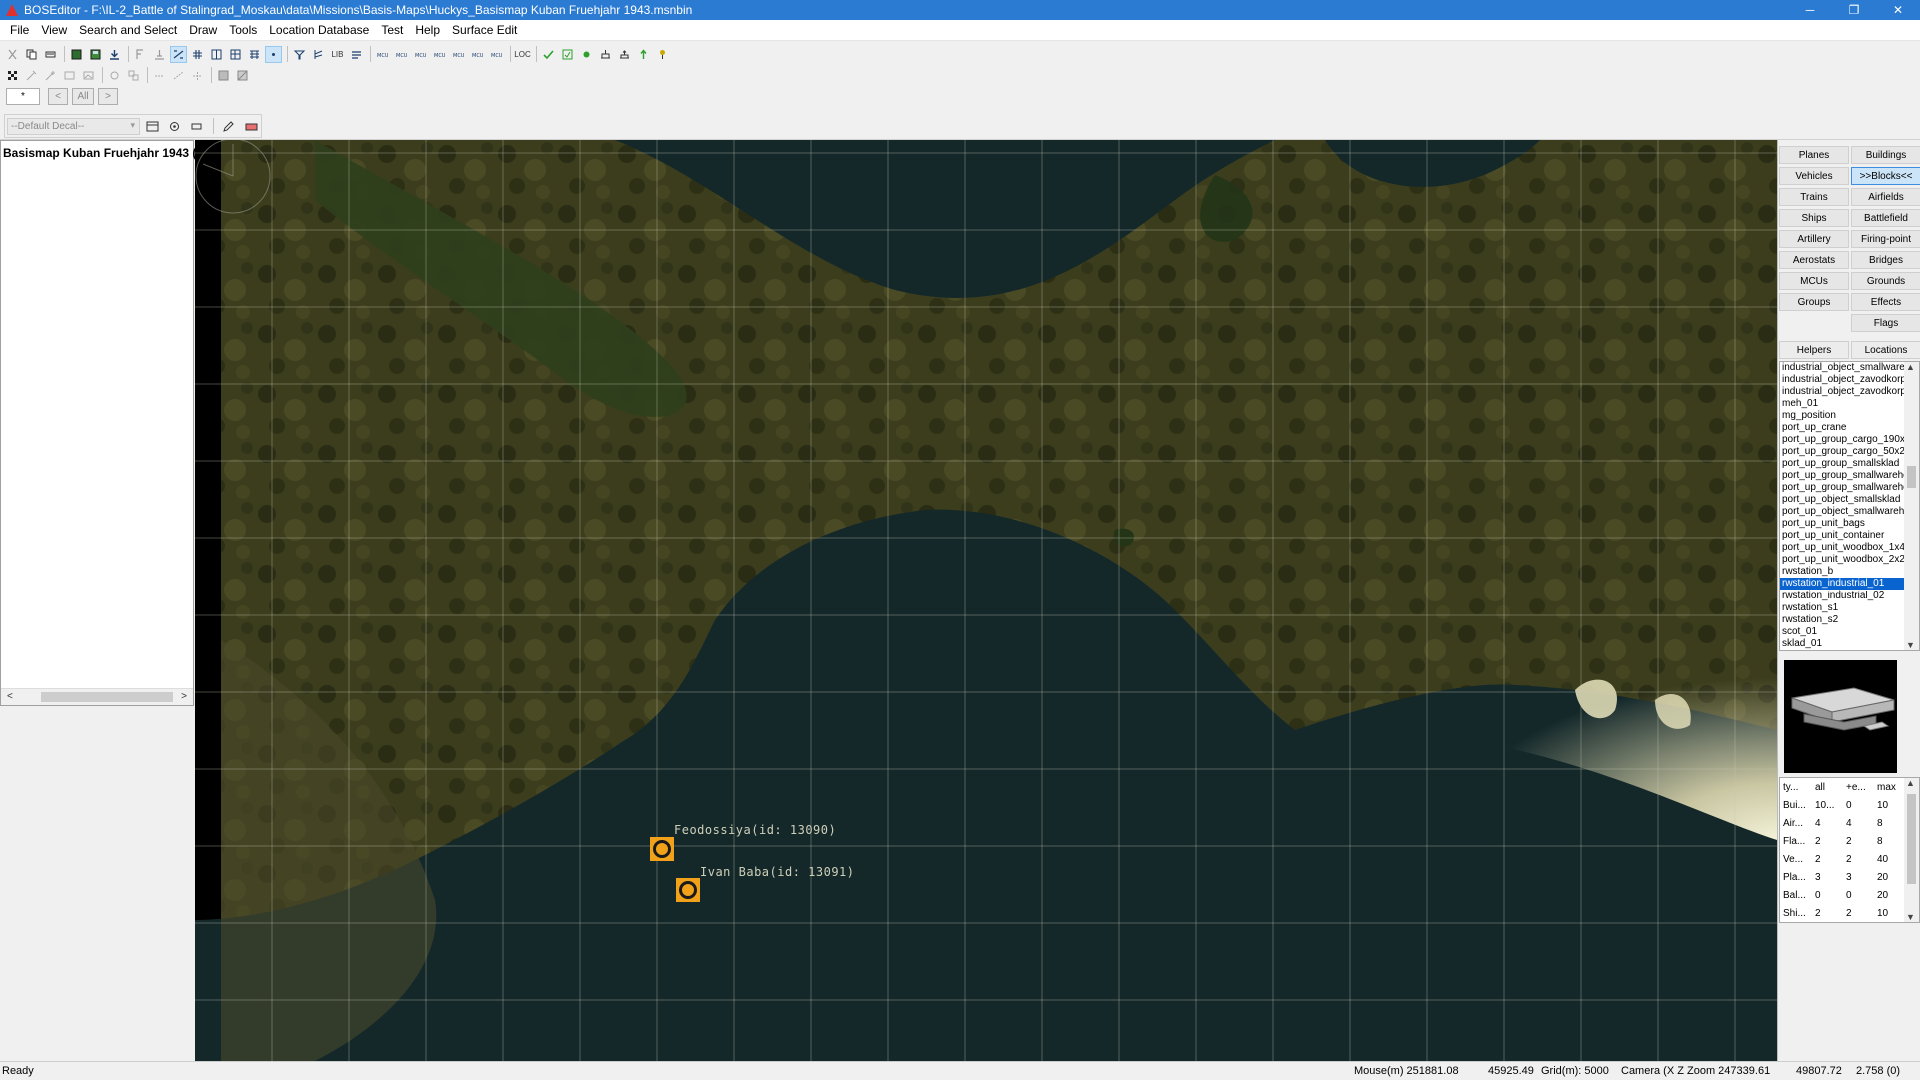 The width and height of the screenshot is (1920, 1080). What do you see at coordinates (1842, 644) in the screenshot?
I see `list-item: sklad_01` at bounding box center [1842, 644].